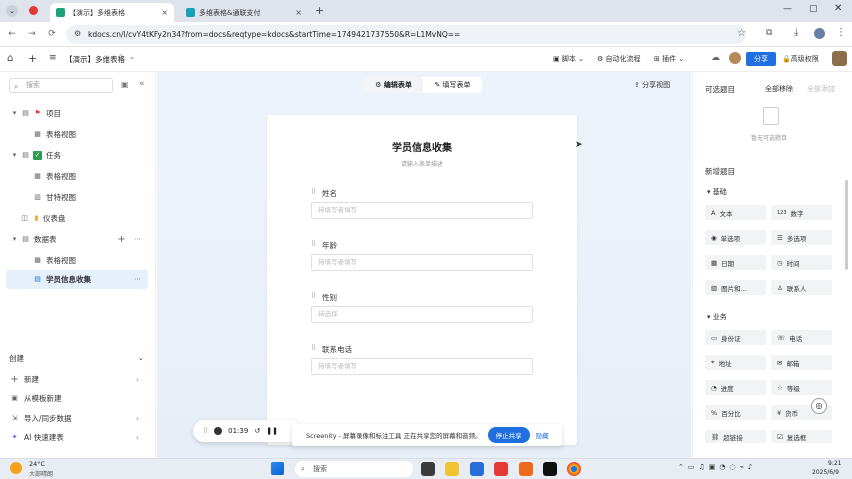  What do you see at coordinates (839, 58) in the screenshot?
I see `user-avatar` at bounding box center [839, 58].